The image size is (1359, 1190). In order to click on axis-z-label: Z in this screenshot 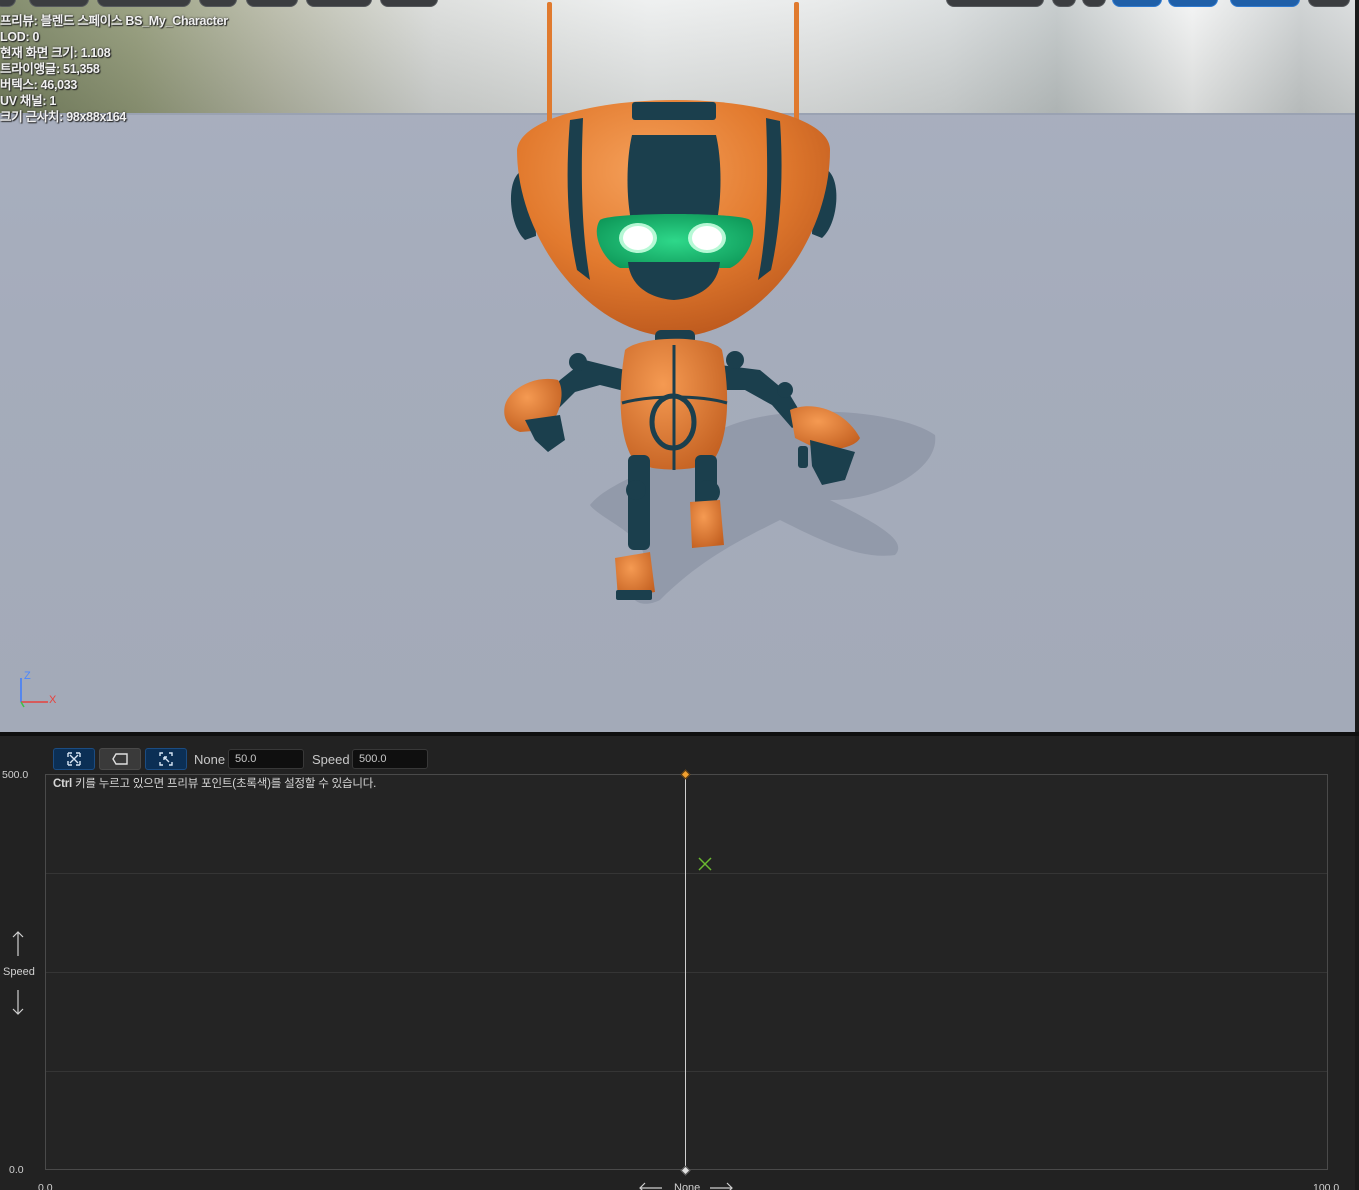, I will do `click(27, 676)`.